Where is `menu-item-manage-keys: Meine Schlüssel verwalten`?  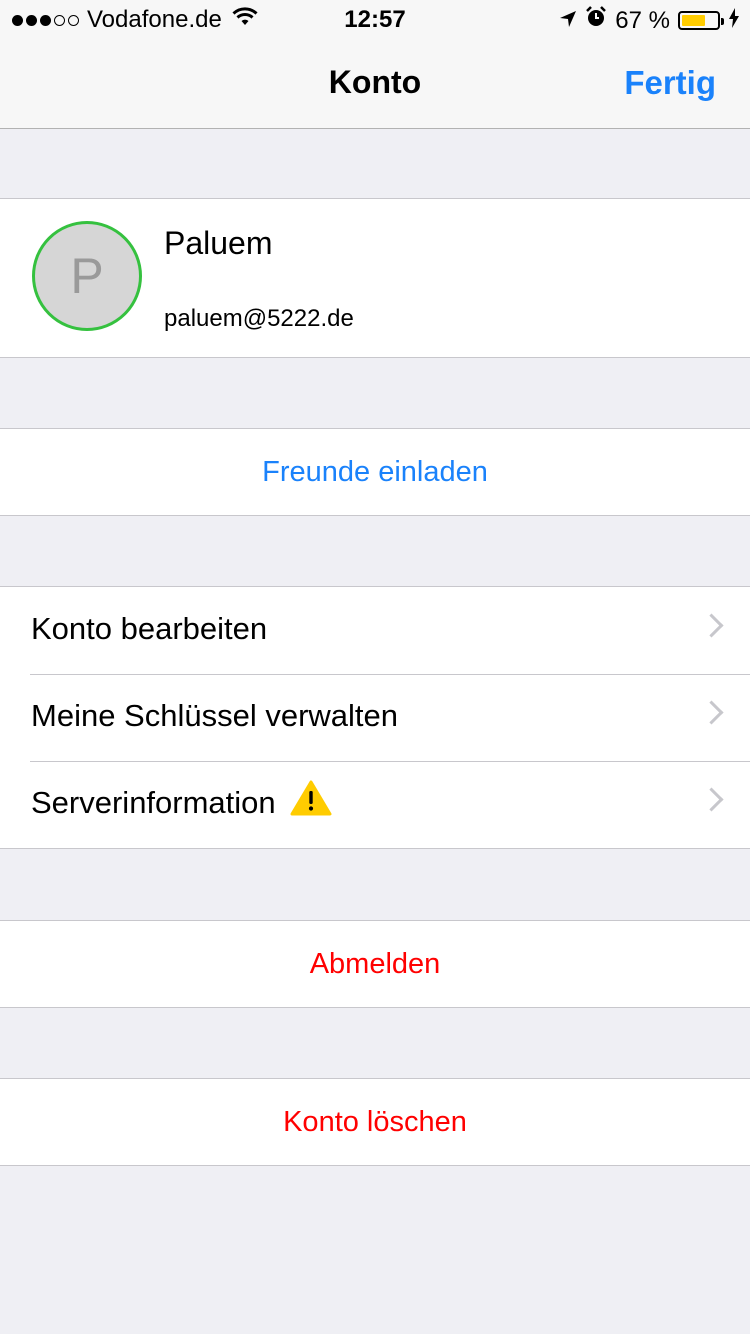
menu-item-manage-keys: Meine Schlüssel verwalten is located at coordinates (375, 717).